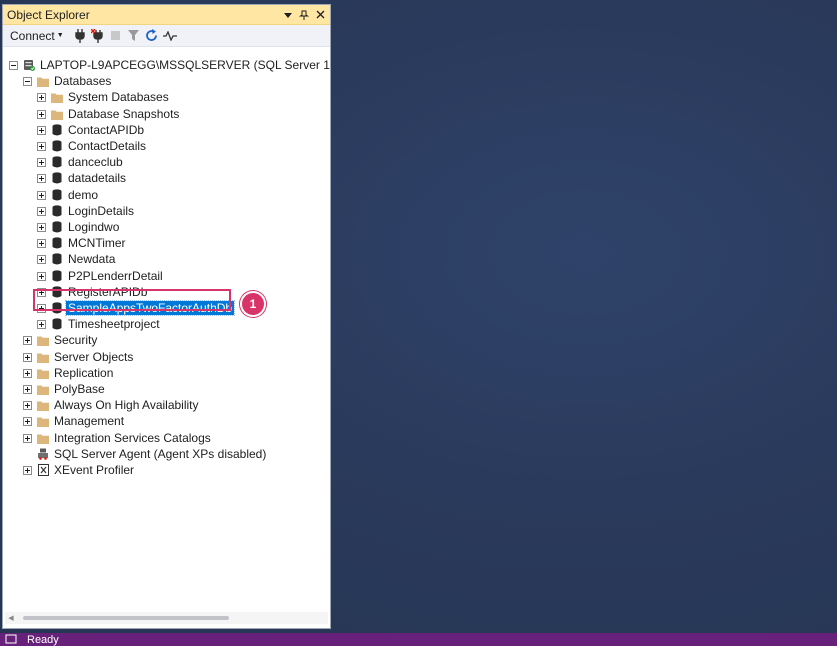  What do you see at coordinates (115, 276) in the screenshot?
I see `tree-node-label: P2PLenderrDetail` at bounding box center [115, 276].